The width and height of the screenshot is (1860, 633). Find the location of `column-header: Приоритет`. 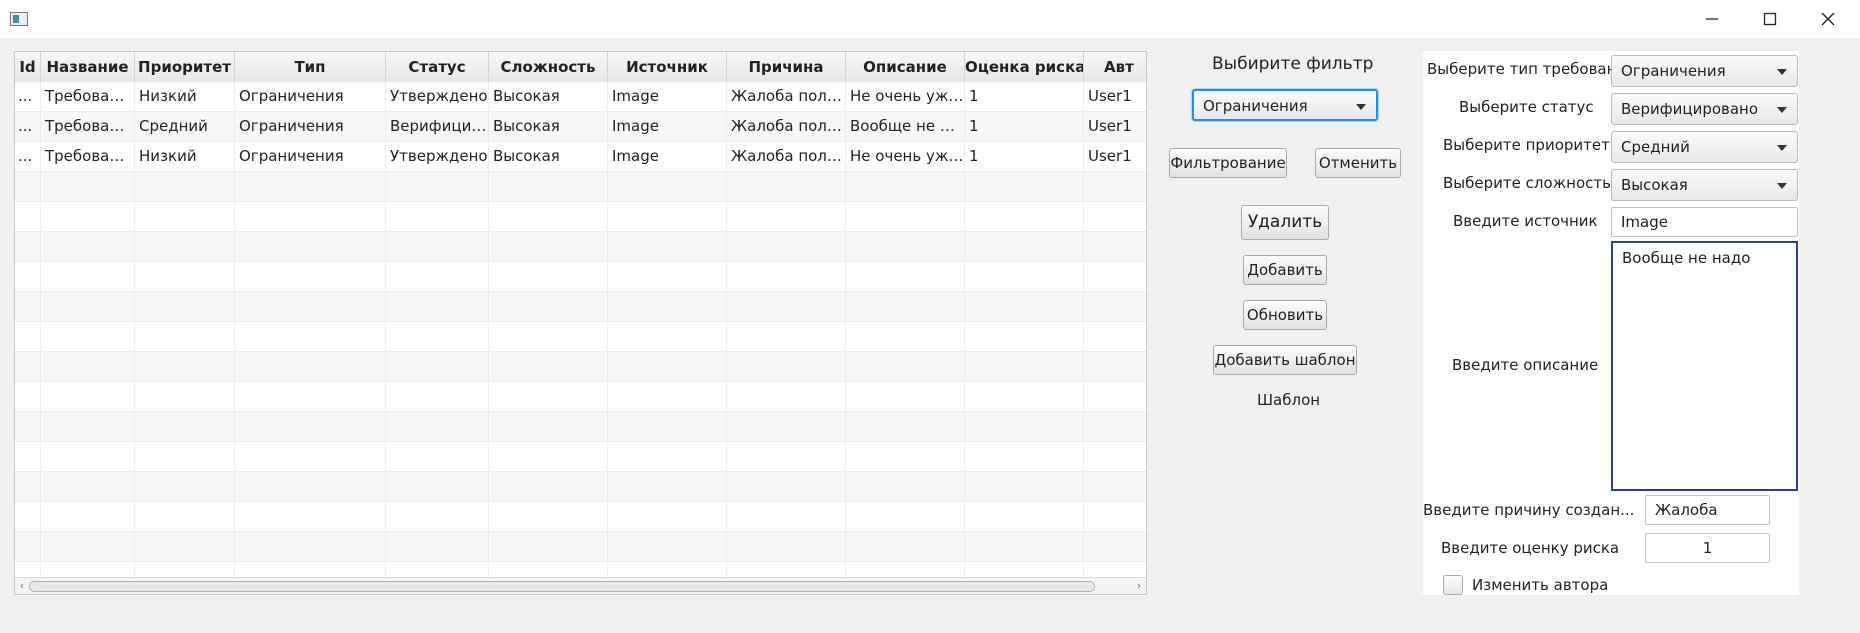

column-header: Приоритет is located at coordinates (185, 67).